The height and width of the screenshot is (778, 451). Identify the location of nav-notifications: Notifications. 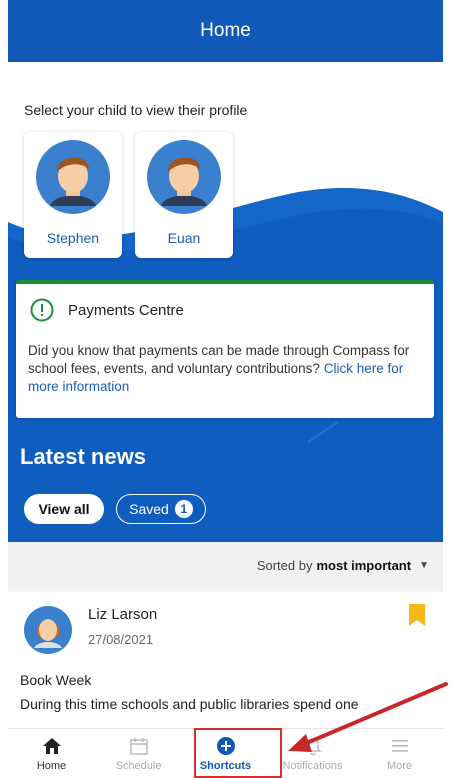
(312, 753).